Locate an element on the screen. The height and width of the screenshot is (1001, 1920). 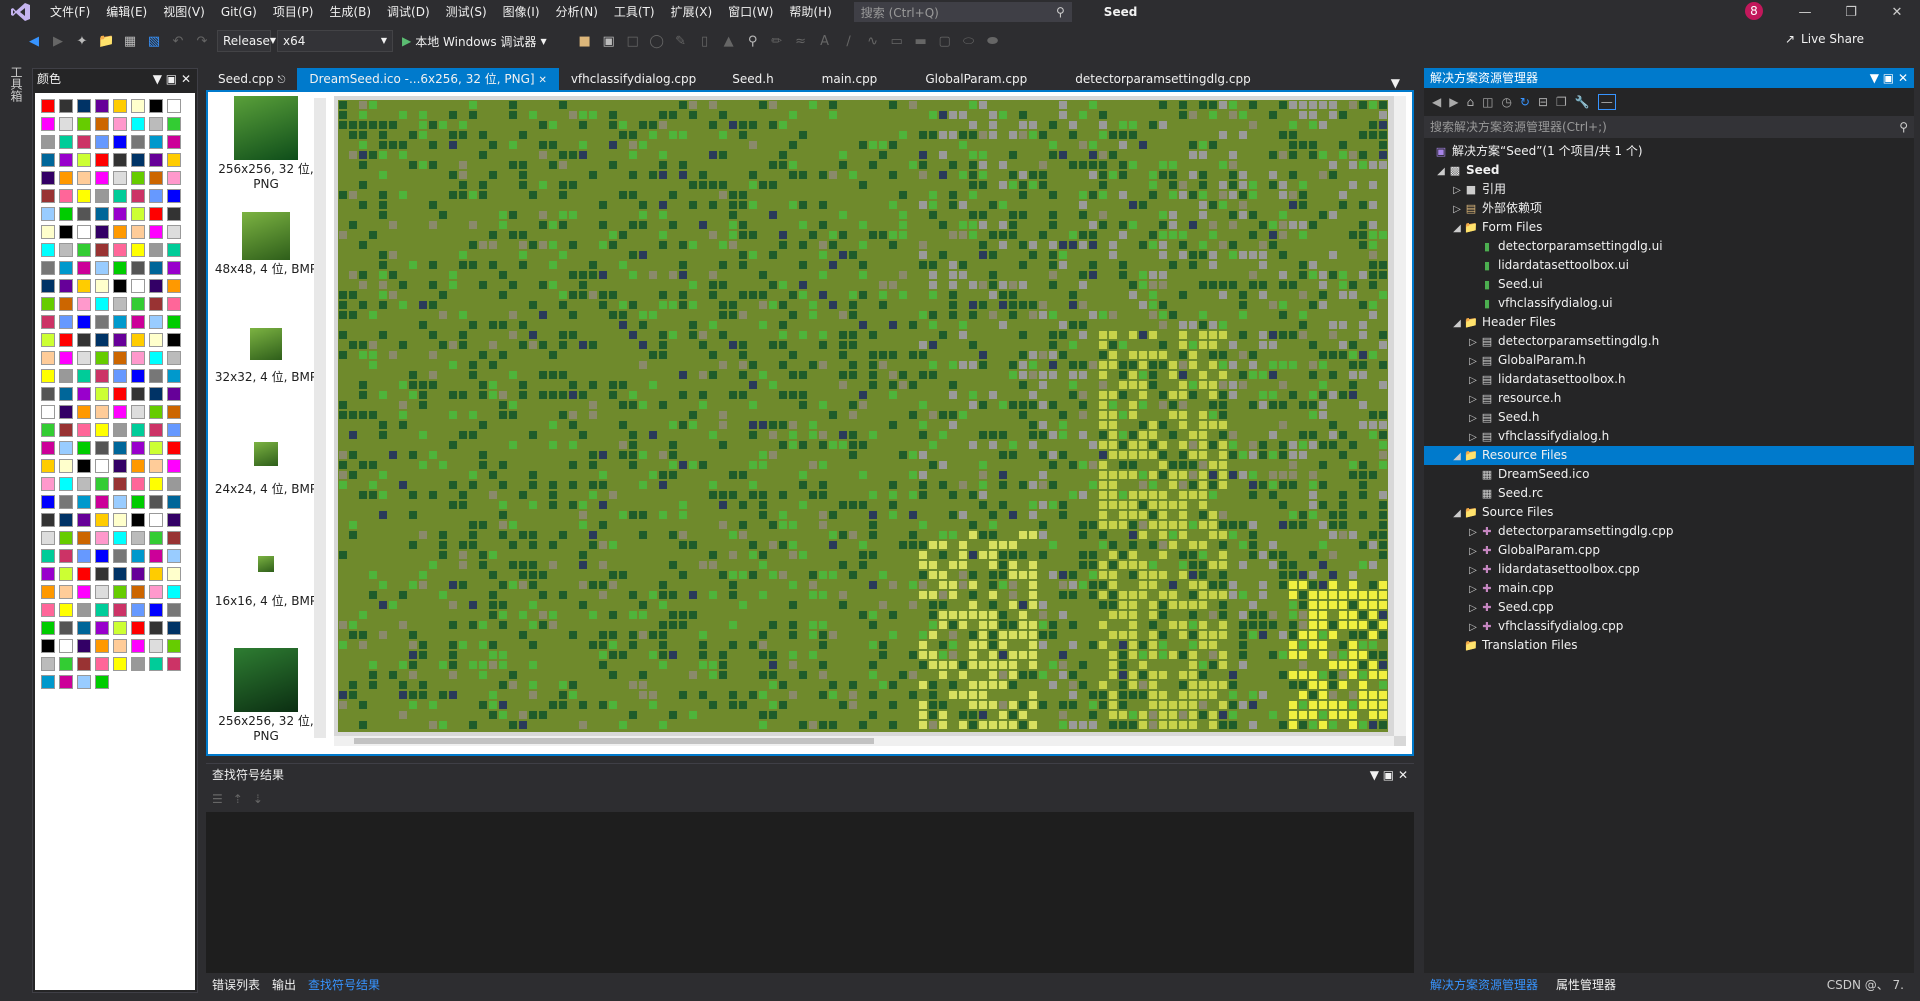
rectangle-icon: ▭ is located at coordinates (897, 41).